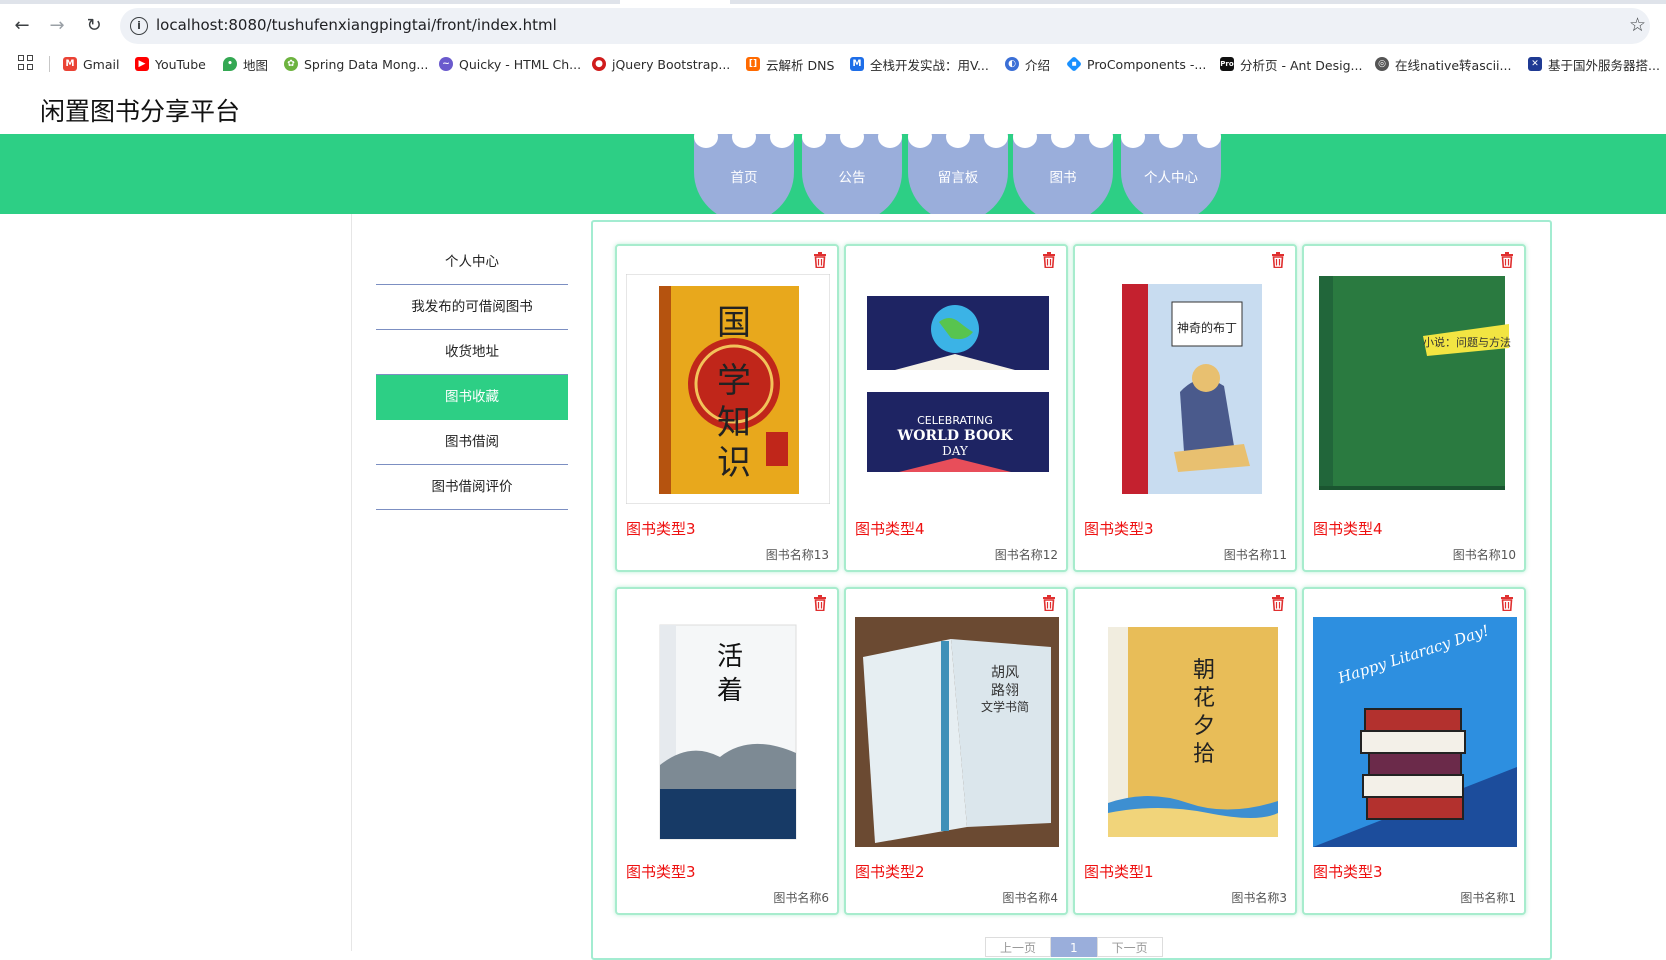 This screenshot has height=960, width=1666. I want to click on book-cover: Happy Litaracy Day!, so click(1415, 732).